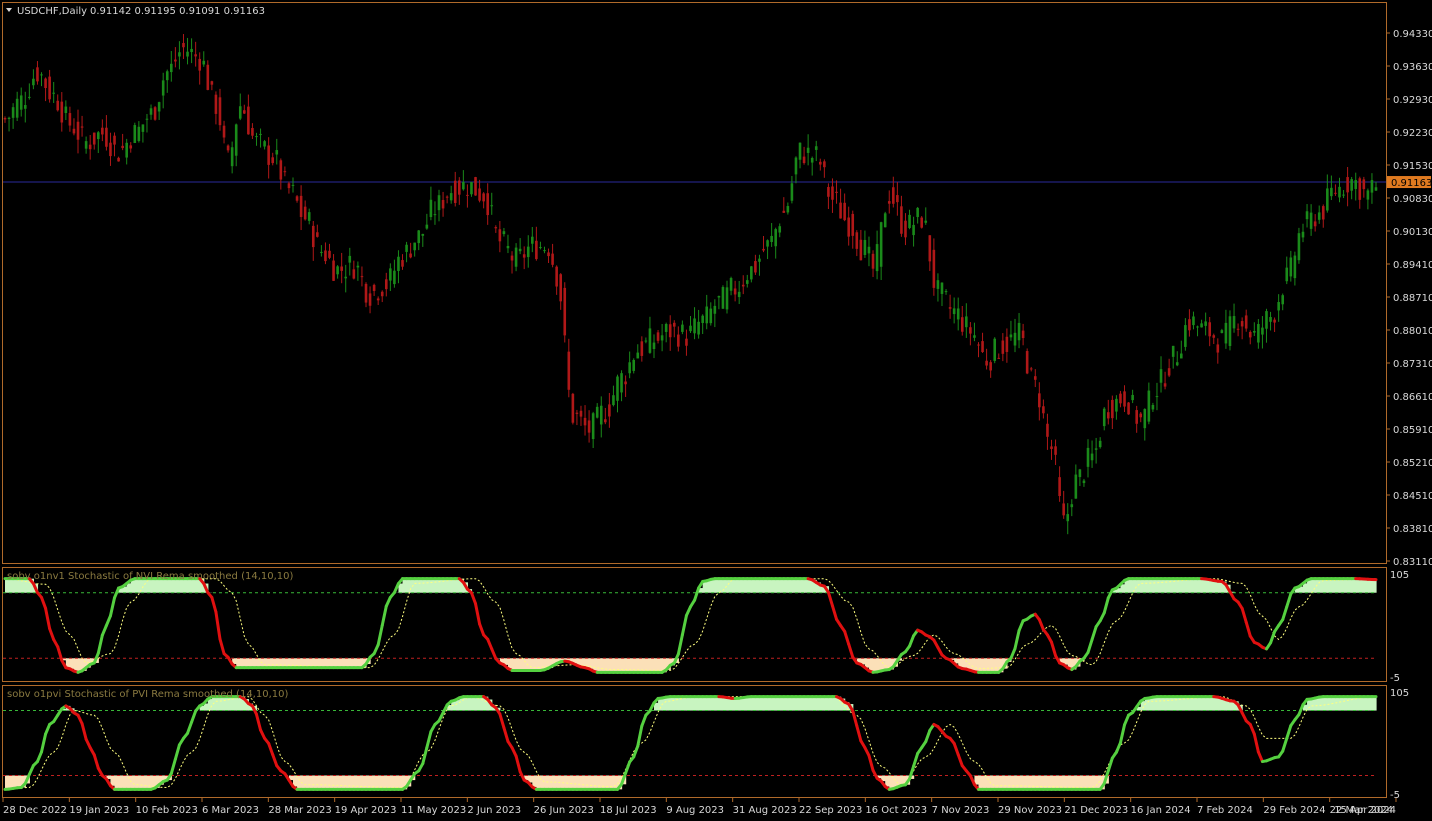  I want to click on pvi-oscillator-pane: 105 -5, so click(706, 744).